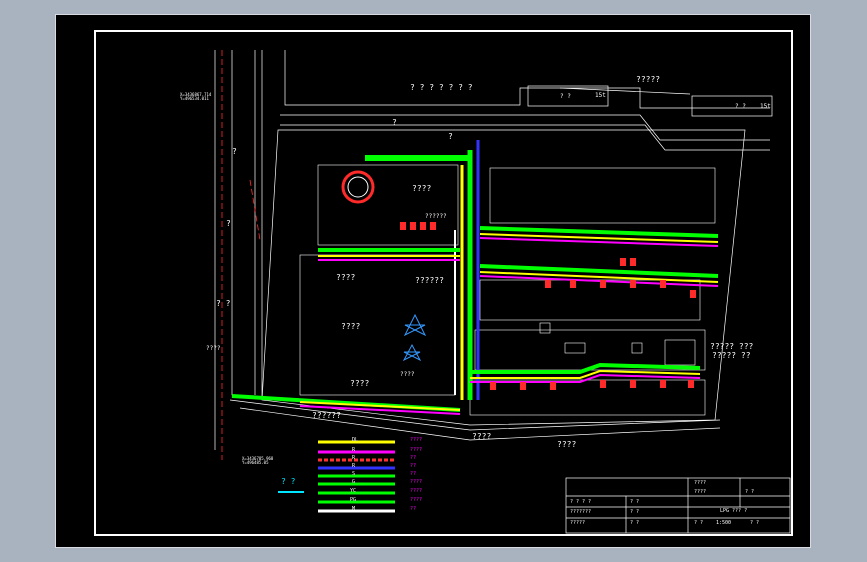  Describe the element at coordinates (388, 205) in the screenshot. I see `building-main-left` at that location.